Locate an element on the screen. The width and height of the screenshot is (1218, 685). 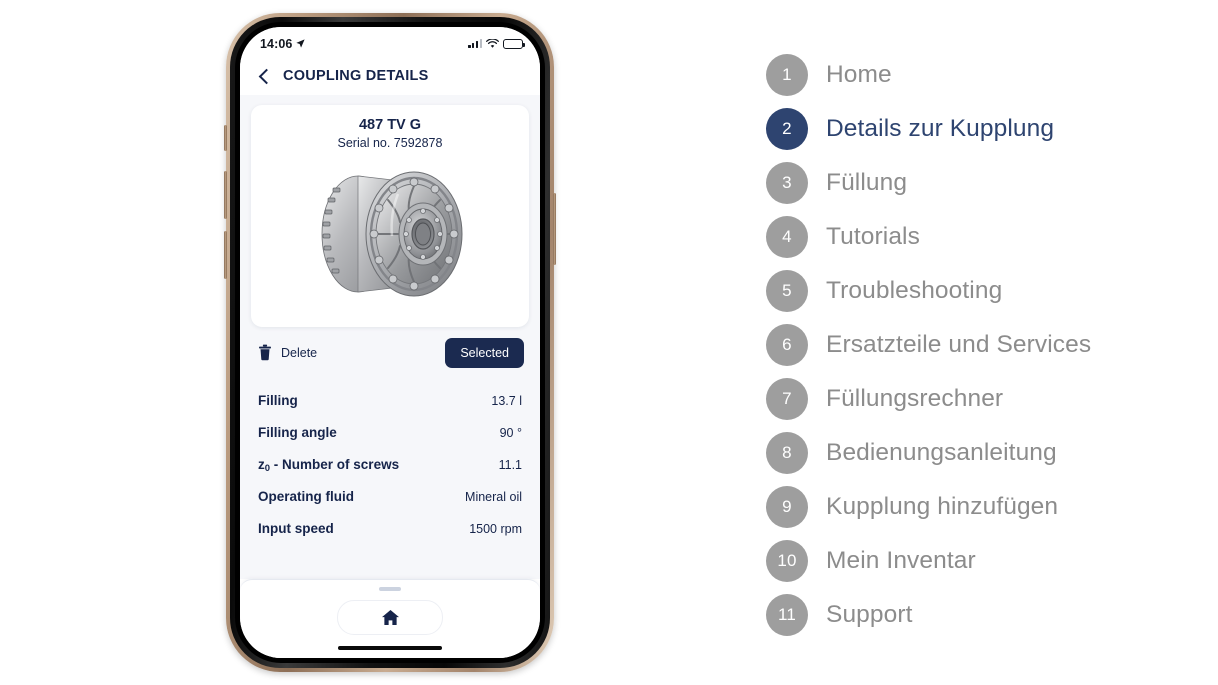
step-label: Support is located at coordinates (869, 614).